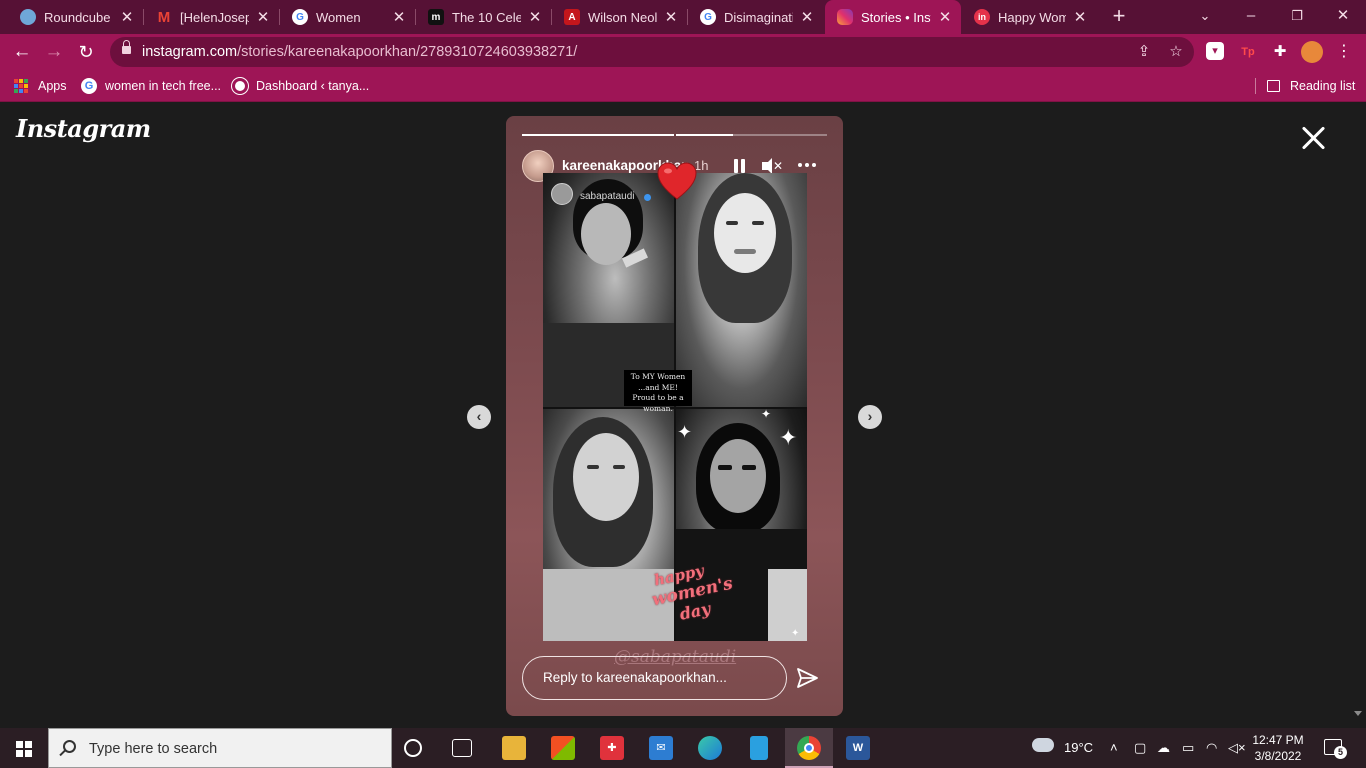  Describe the element at coordinates (562, 194) in the screenshot. I see `tagged-user-avatar` at that location.